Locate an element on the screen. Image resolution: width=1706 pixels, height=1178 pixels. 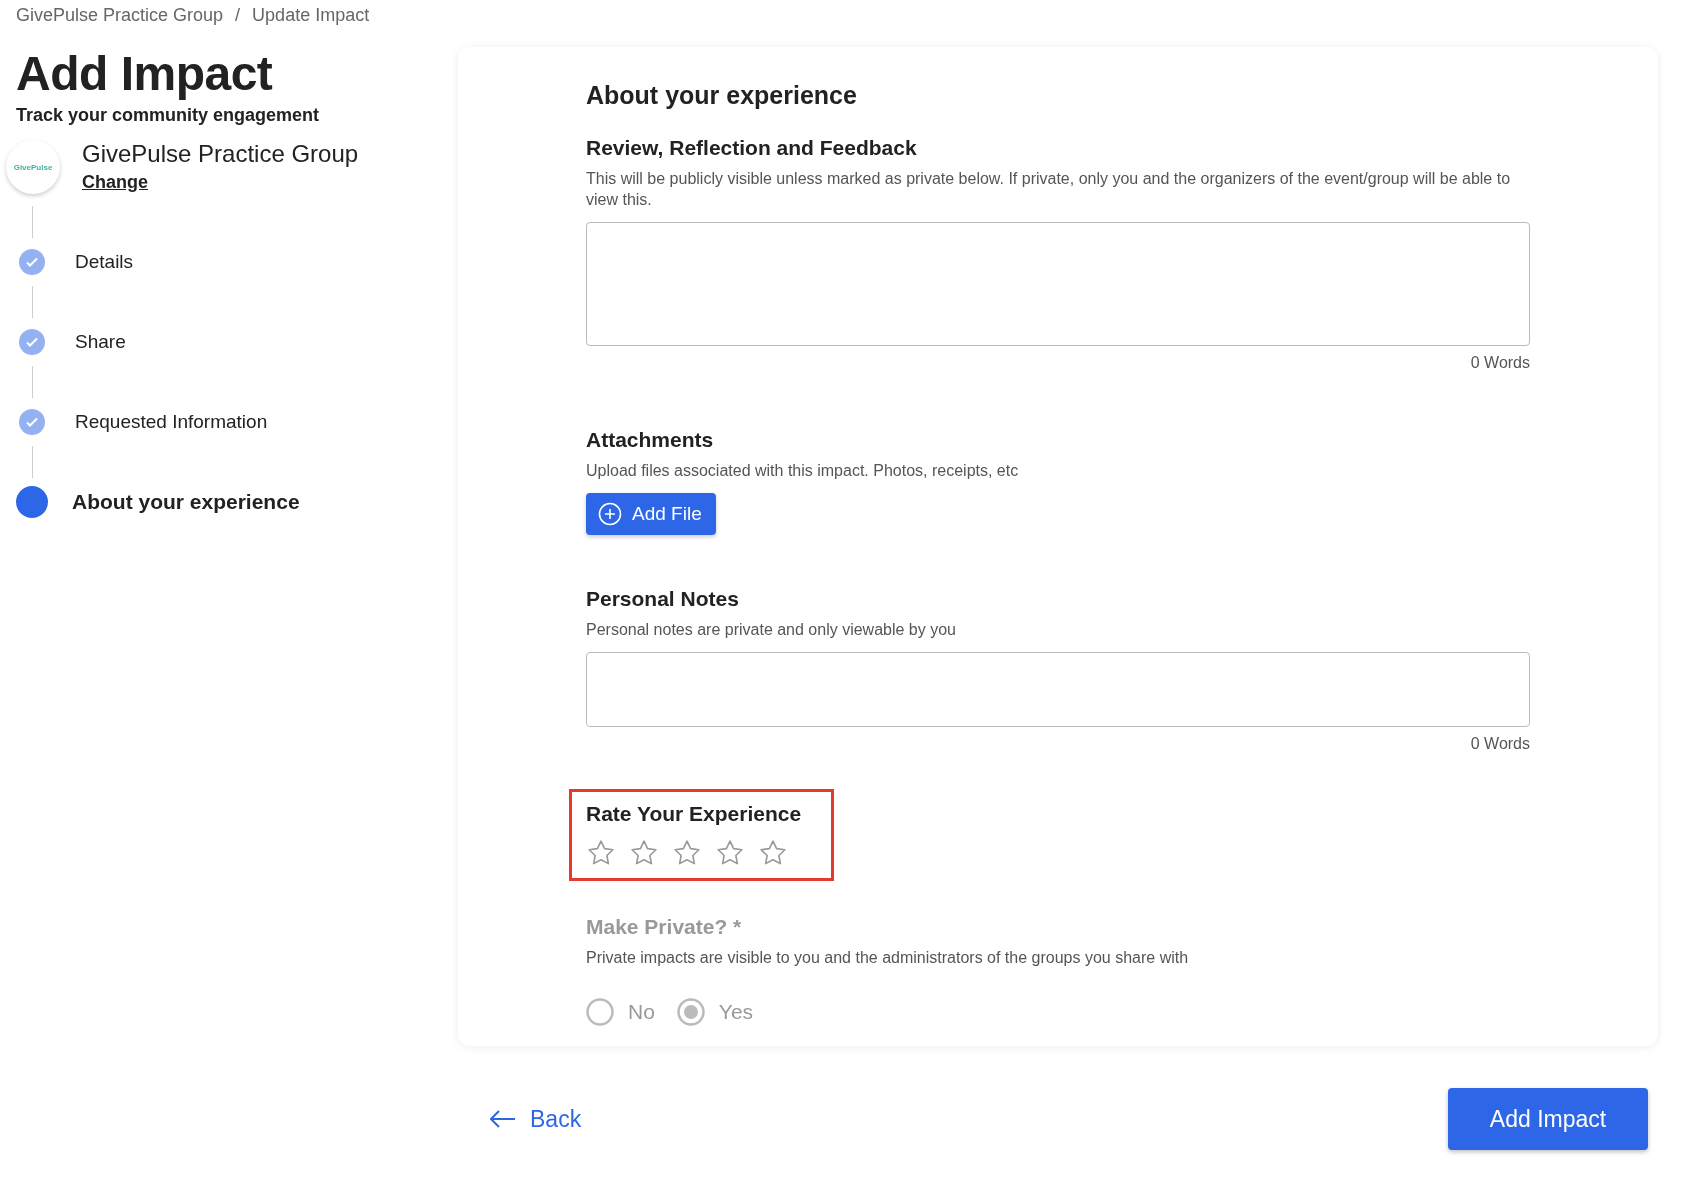
step-label: Requested Information is located at coordinates (171, 422).